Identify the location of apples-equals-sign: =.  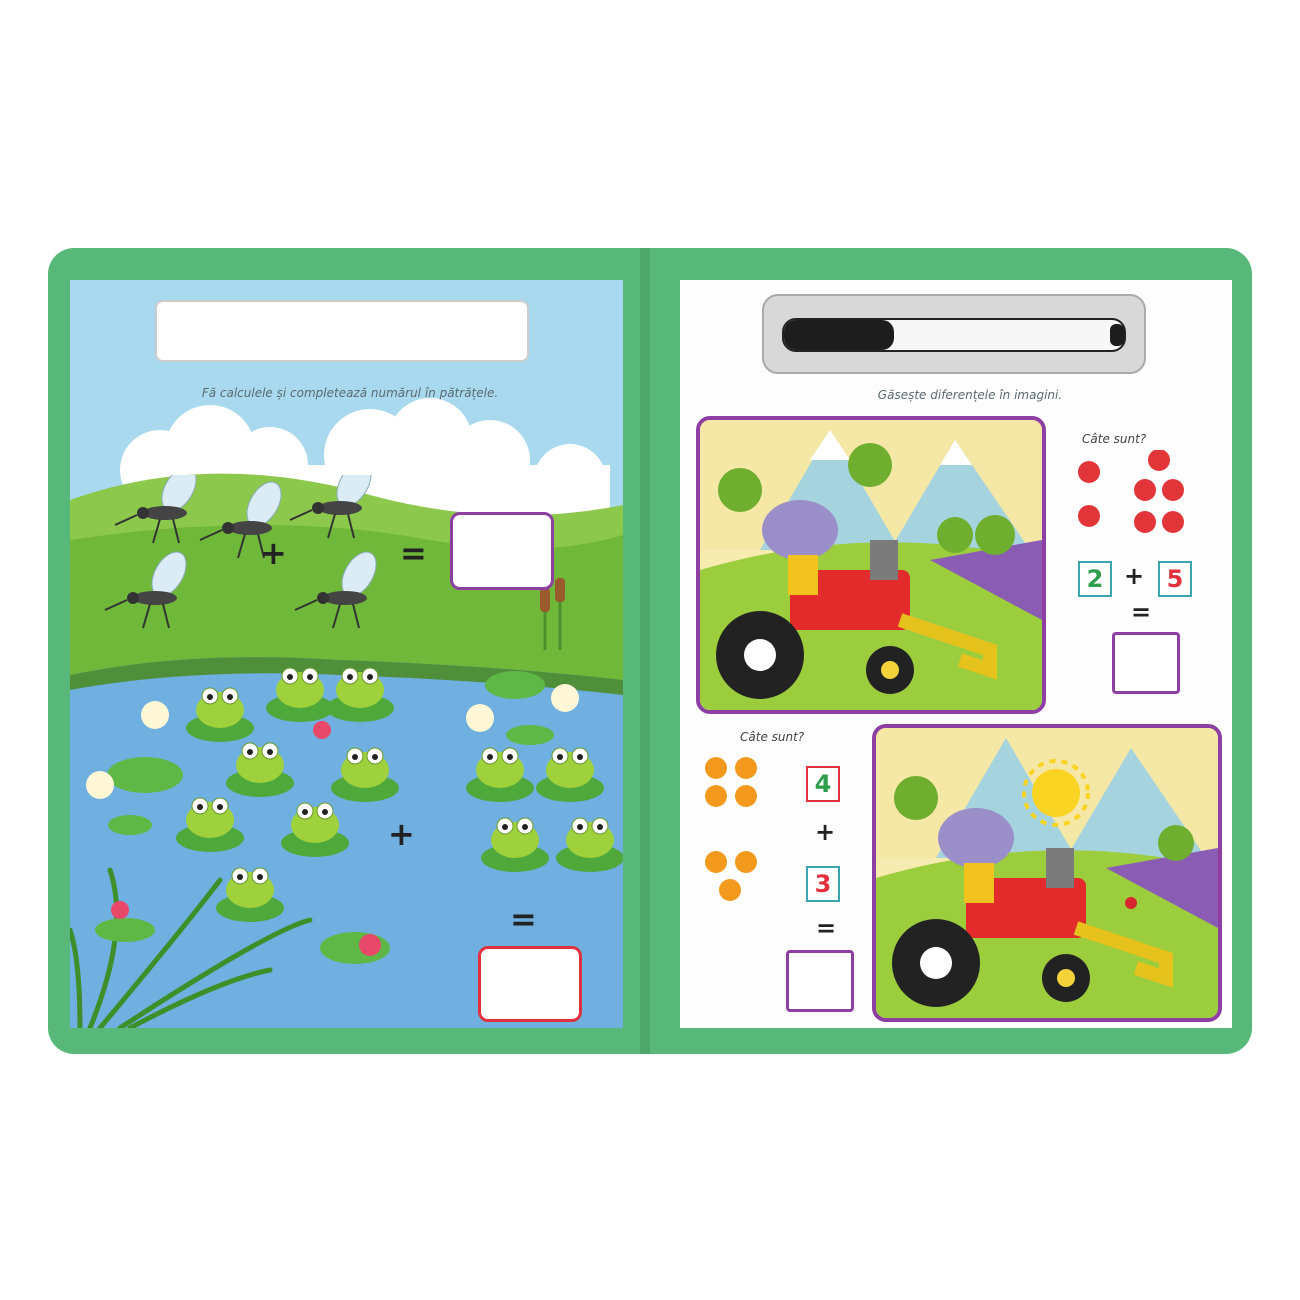
(1141, 612).